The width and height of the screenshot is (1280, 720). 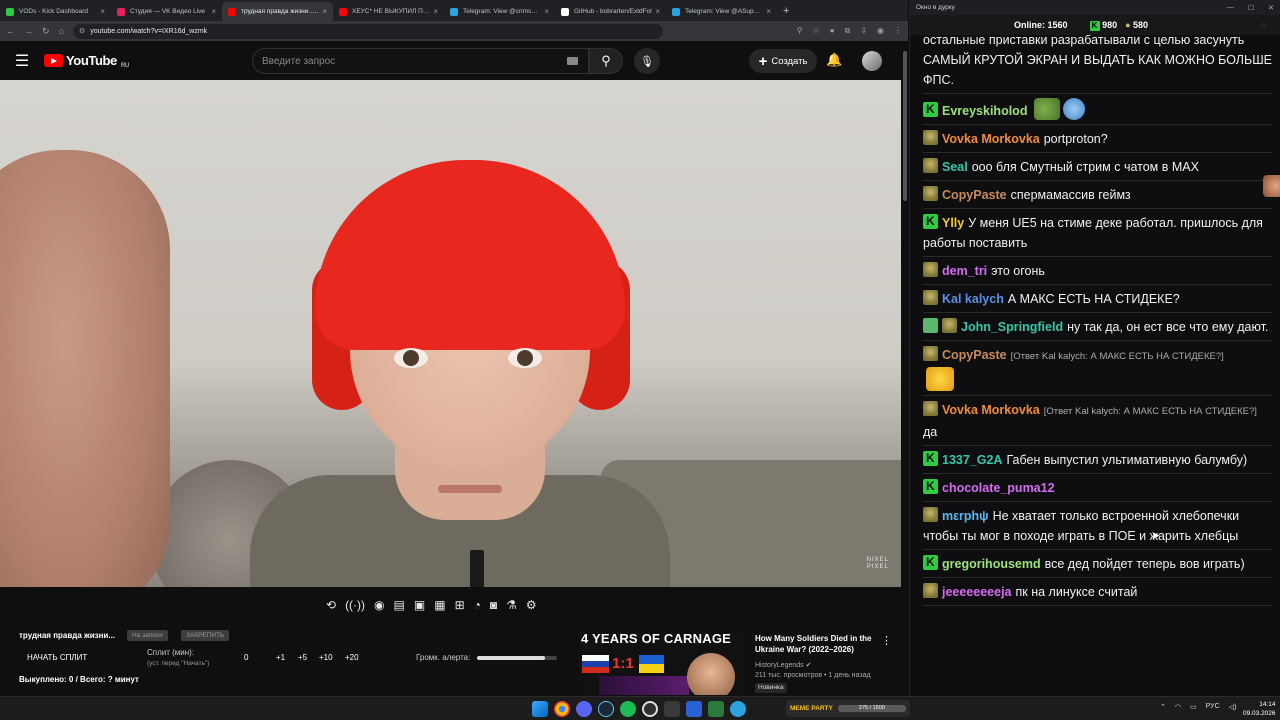 I want to click on audio-waves-icon: ((·)), so click(x=355, y=605).